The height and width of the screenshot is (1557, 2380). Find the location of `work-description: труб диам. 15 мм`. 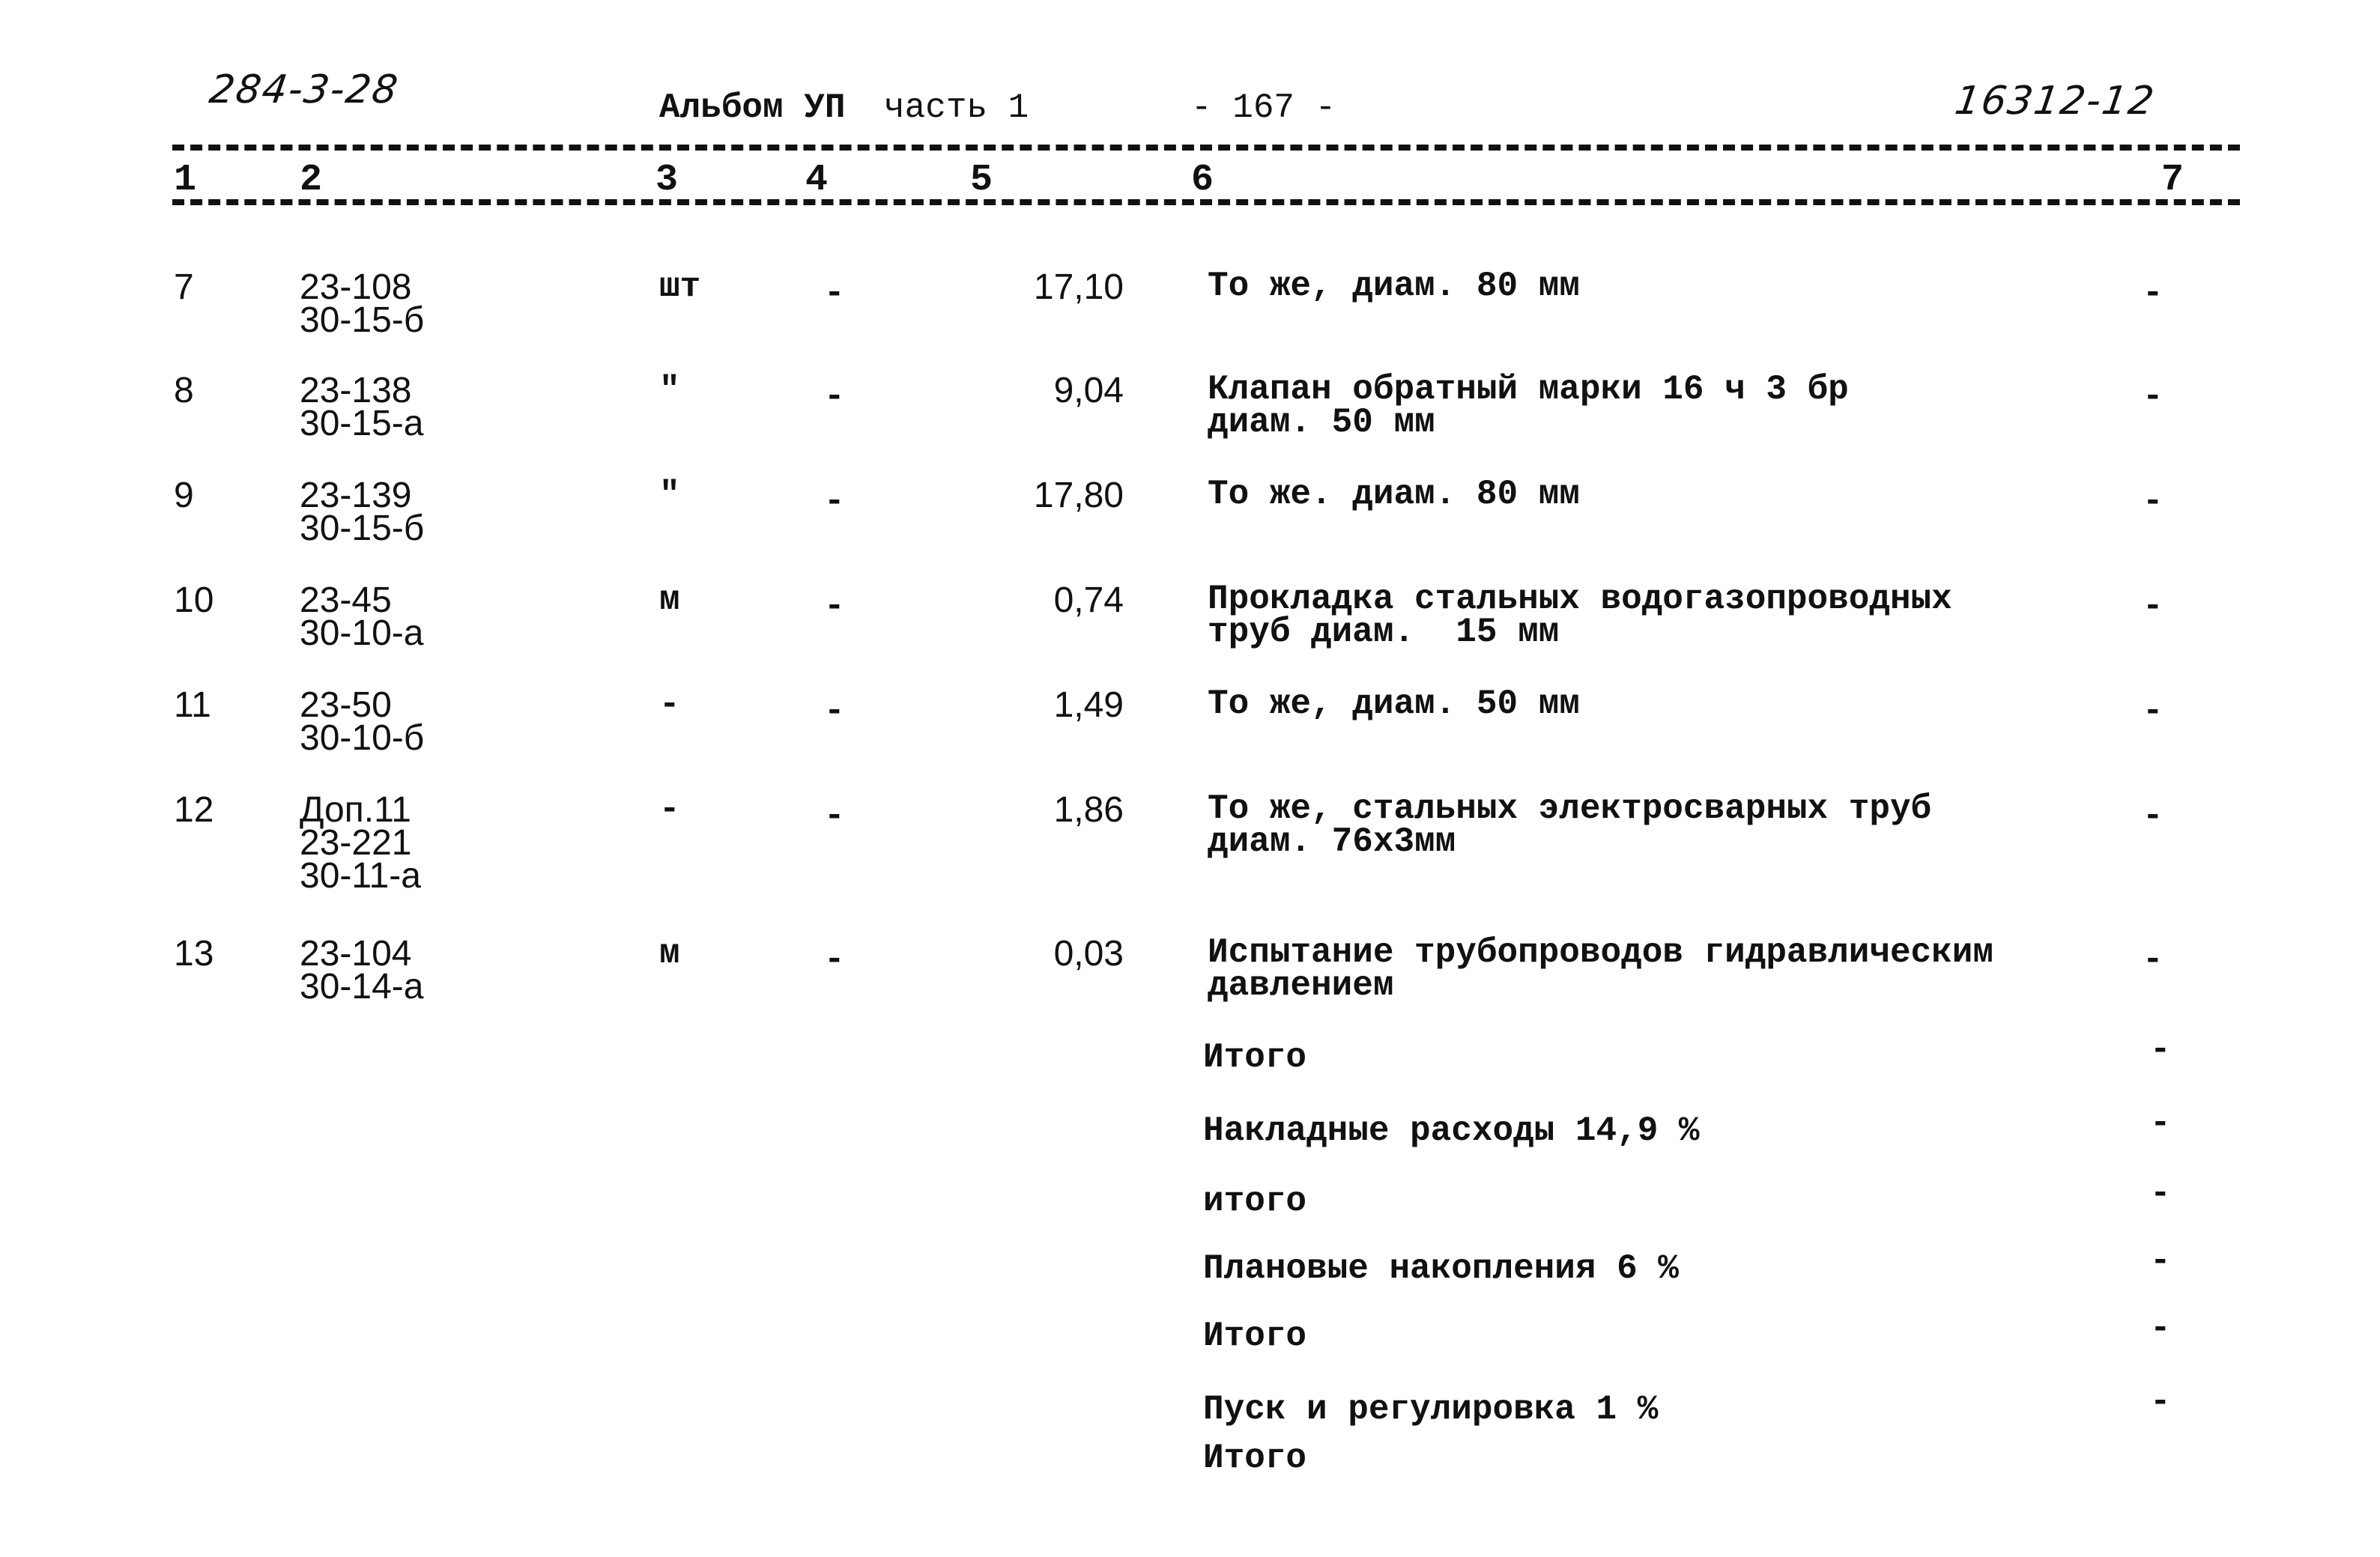

work-description: труб диам. 15 мм is located at coordinates (1384, 632).